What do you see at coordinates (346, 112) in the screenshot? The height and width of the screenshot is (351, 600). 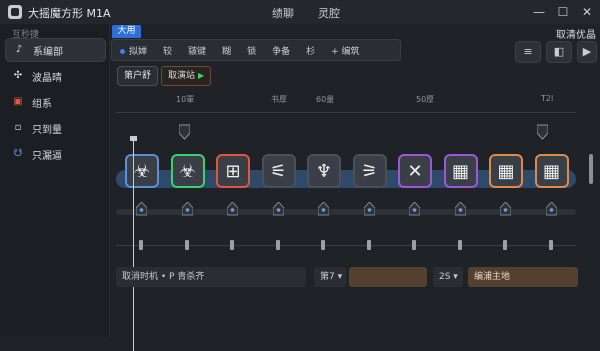 I see `ruler-line` at bounding box center [346, 112].